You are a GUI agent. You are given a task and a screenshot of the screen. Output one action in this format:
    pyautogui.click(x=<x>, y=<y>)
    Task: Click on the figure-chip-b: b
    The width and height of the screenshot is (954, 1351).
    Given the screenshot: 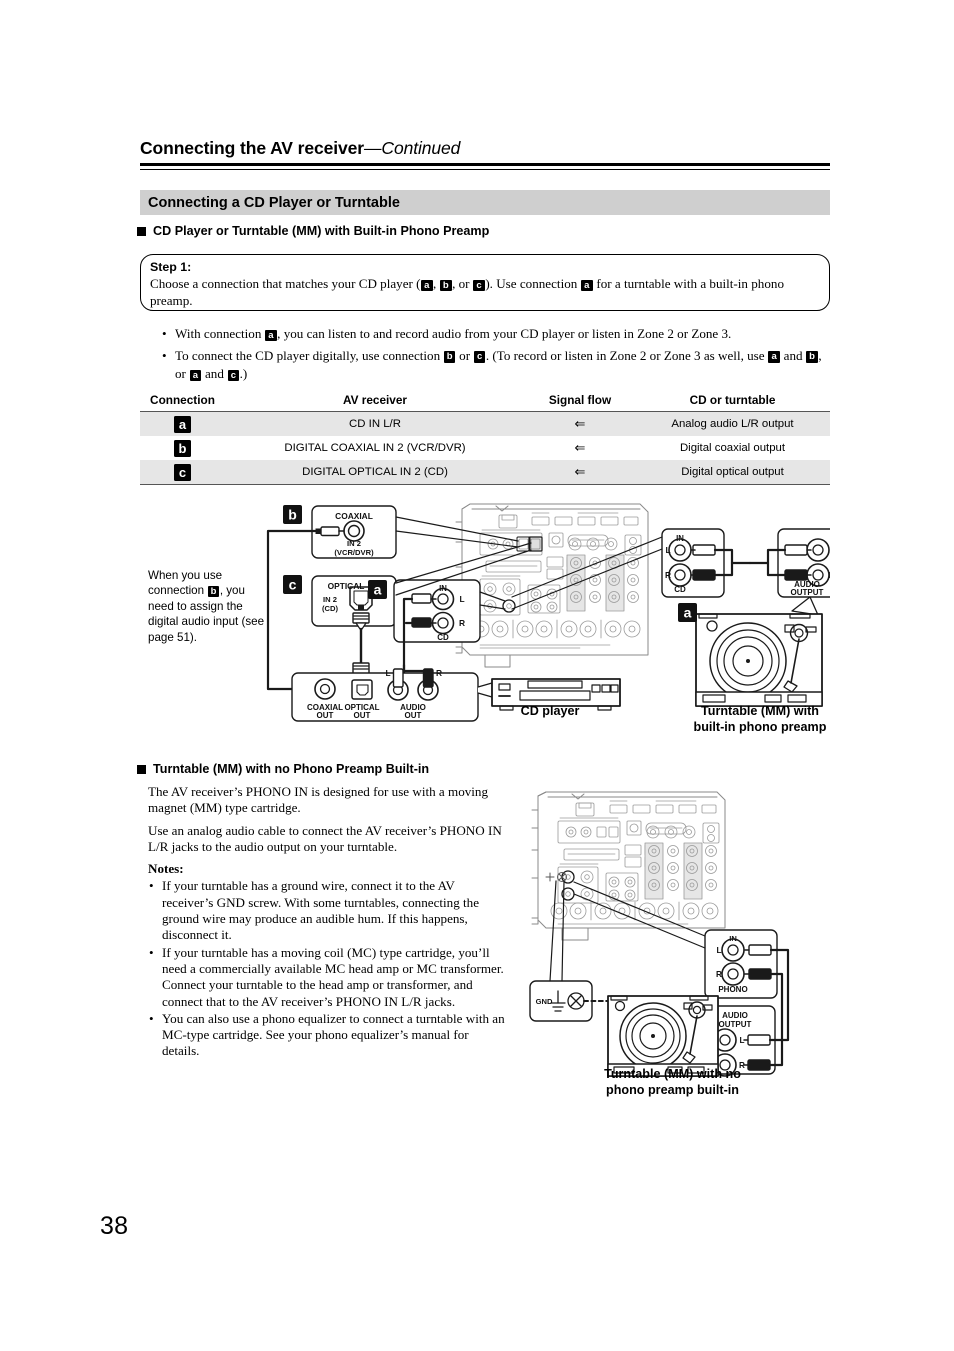 What is the action you would take?
    pyautogui.click(x=292, y=515)
    